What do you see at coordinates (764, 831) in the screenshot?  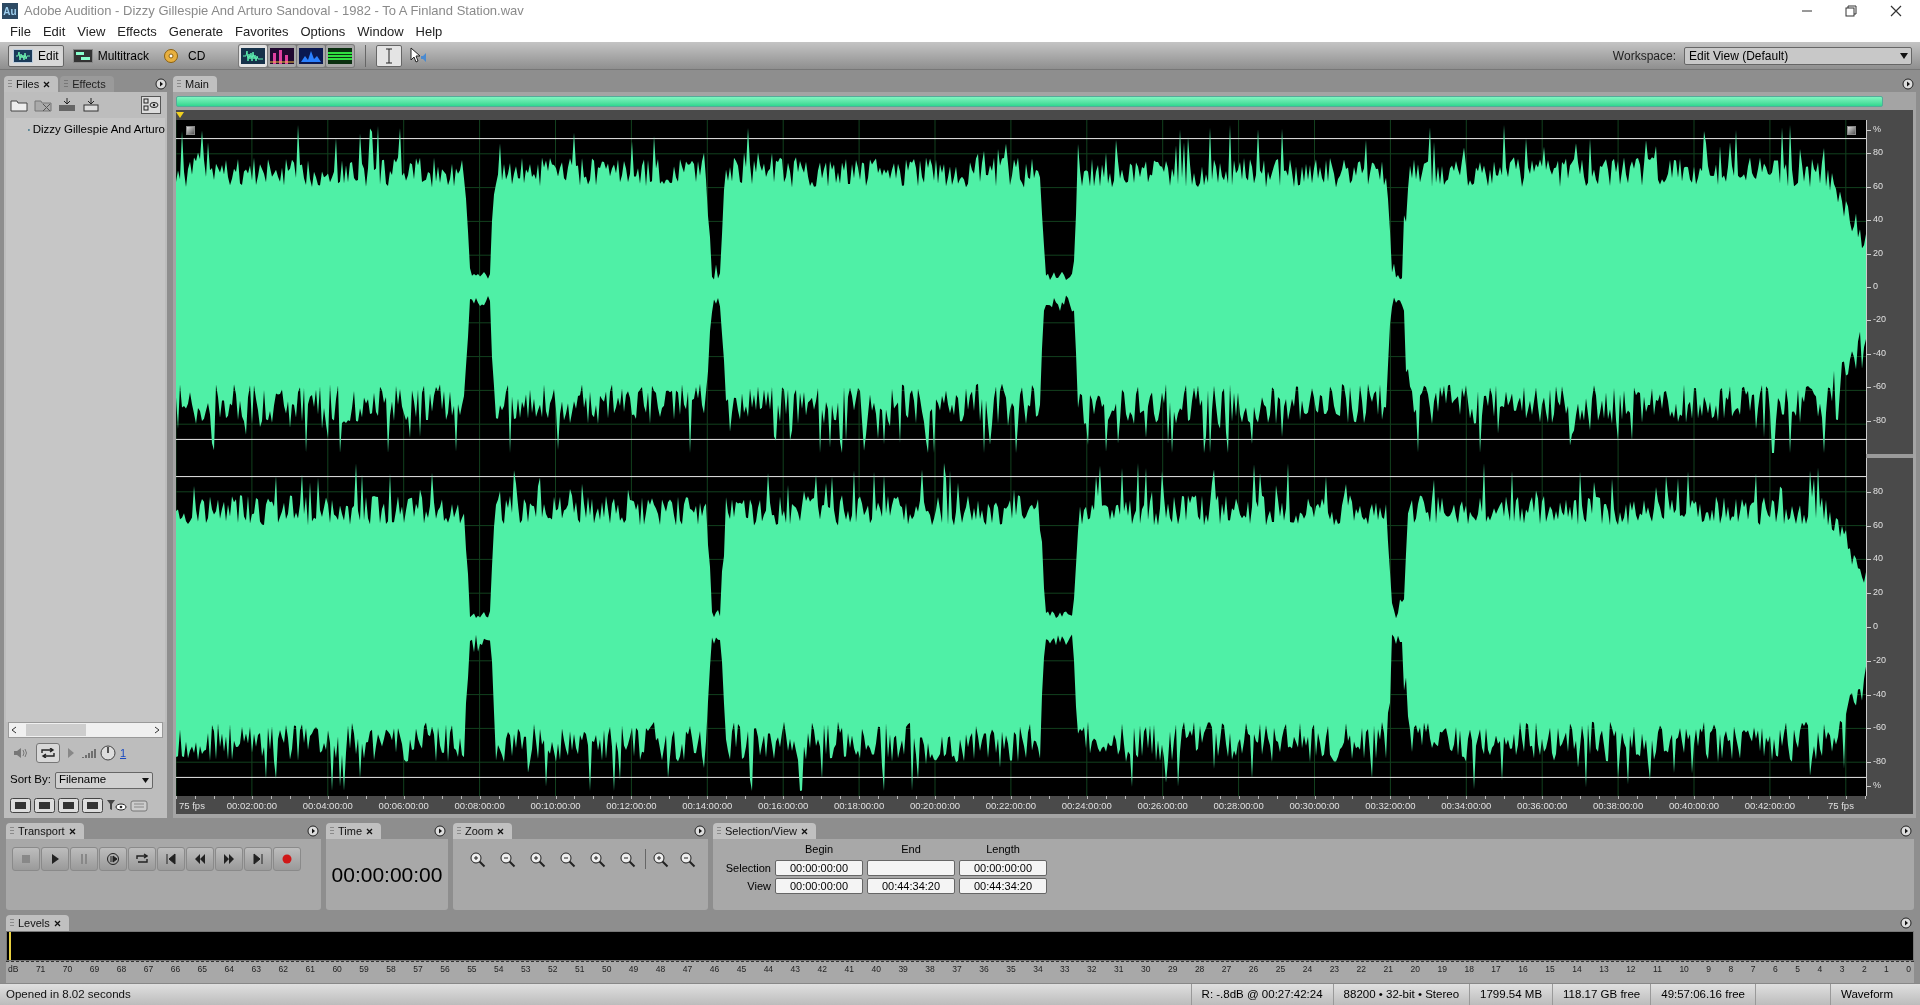 I see `panel-tab: Selection/View` at bounding box center [764, 831].